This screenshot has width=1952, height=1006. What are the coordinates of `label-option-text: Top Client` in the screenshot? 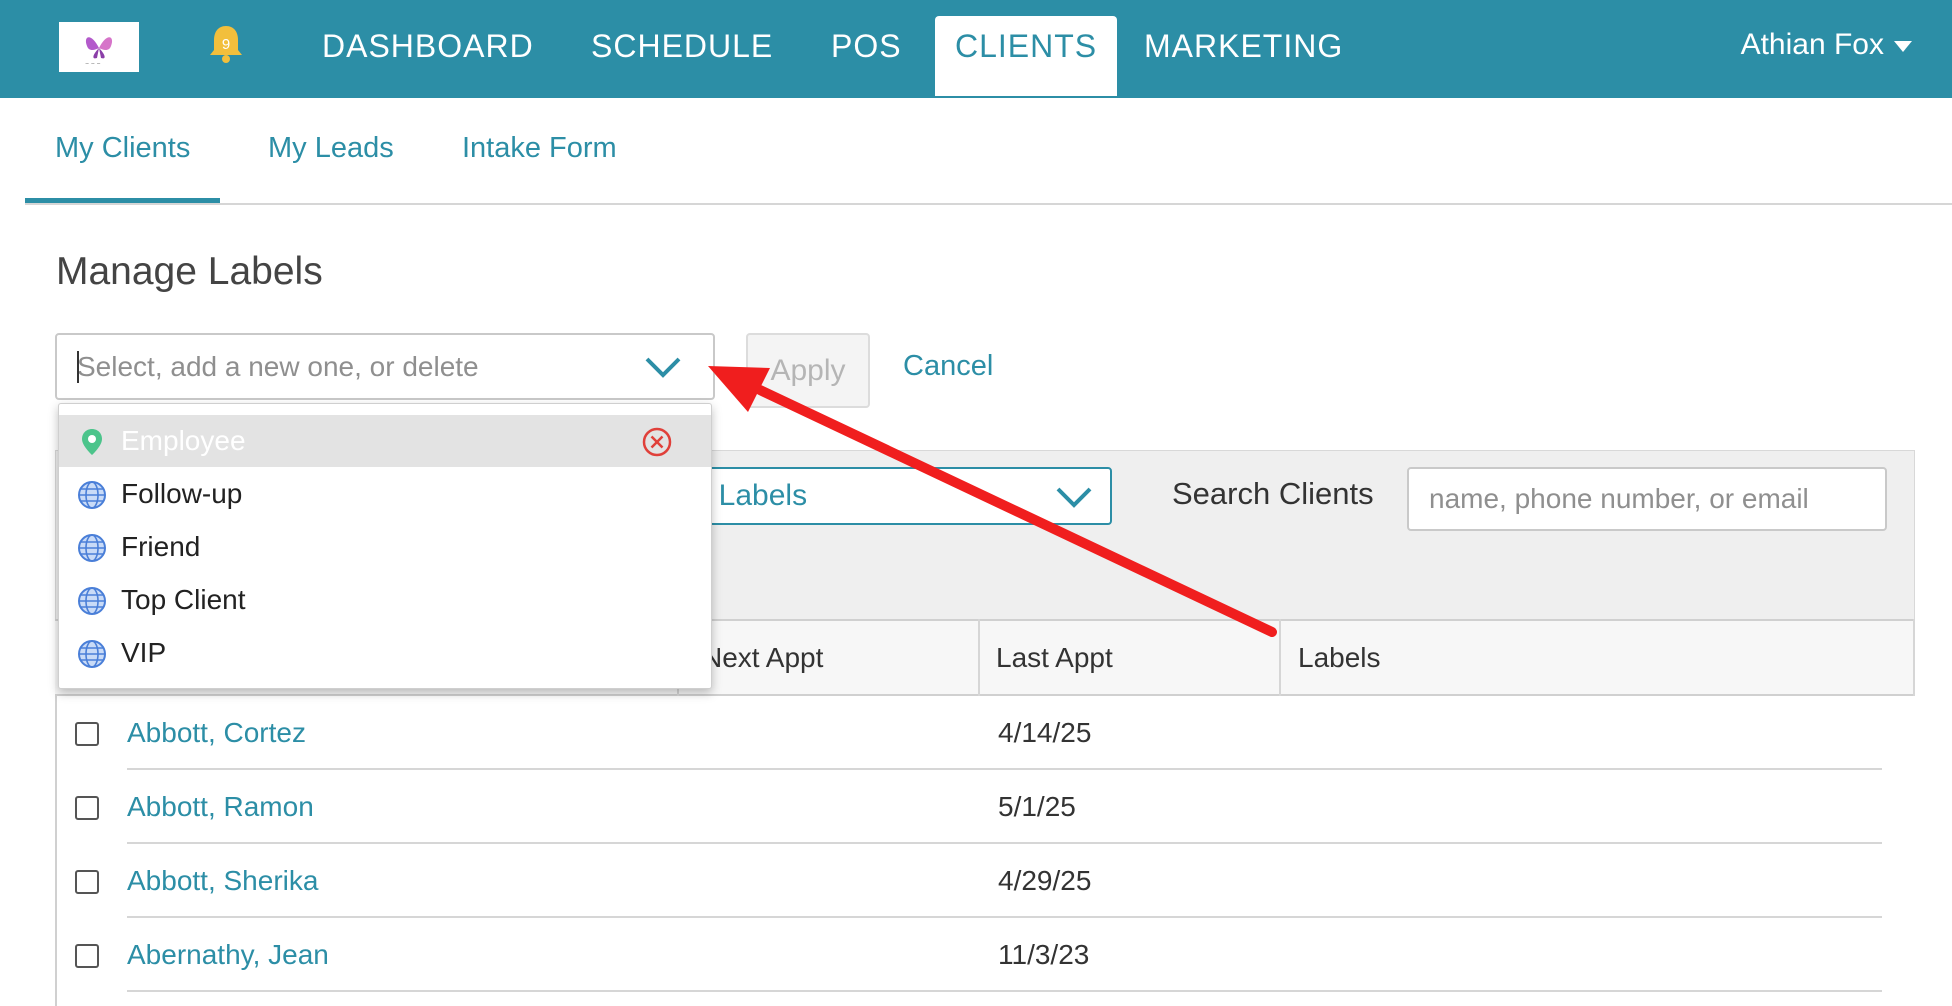 It's located at (183, 599).